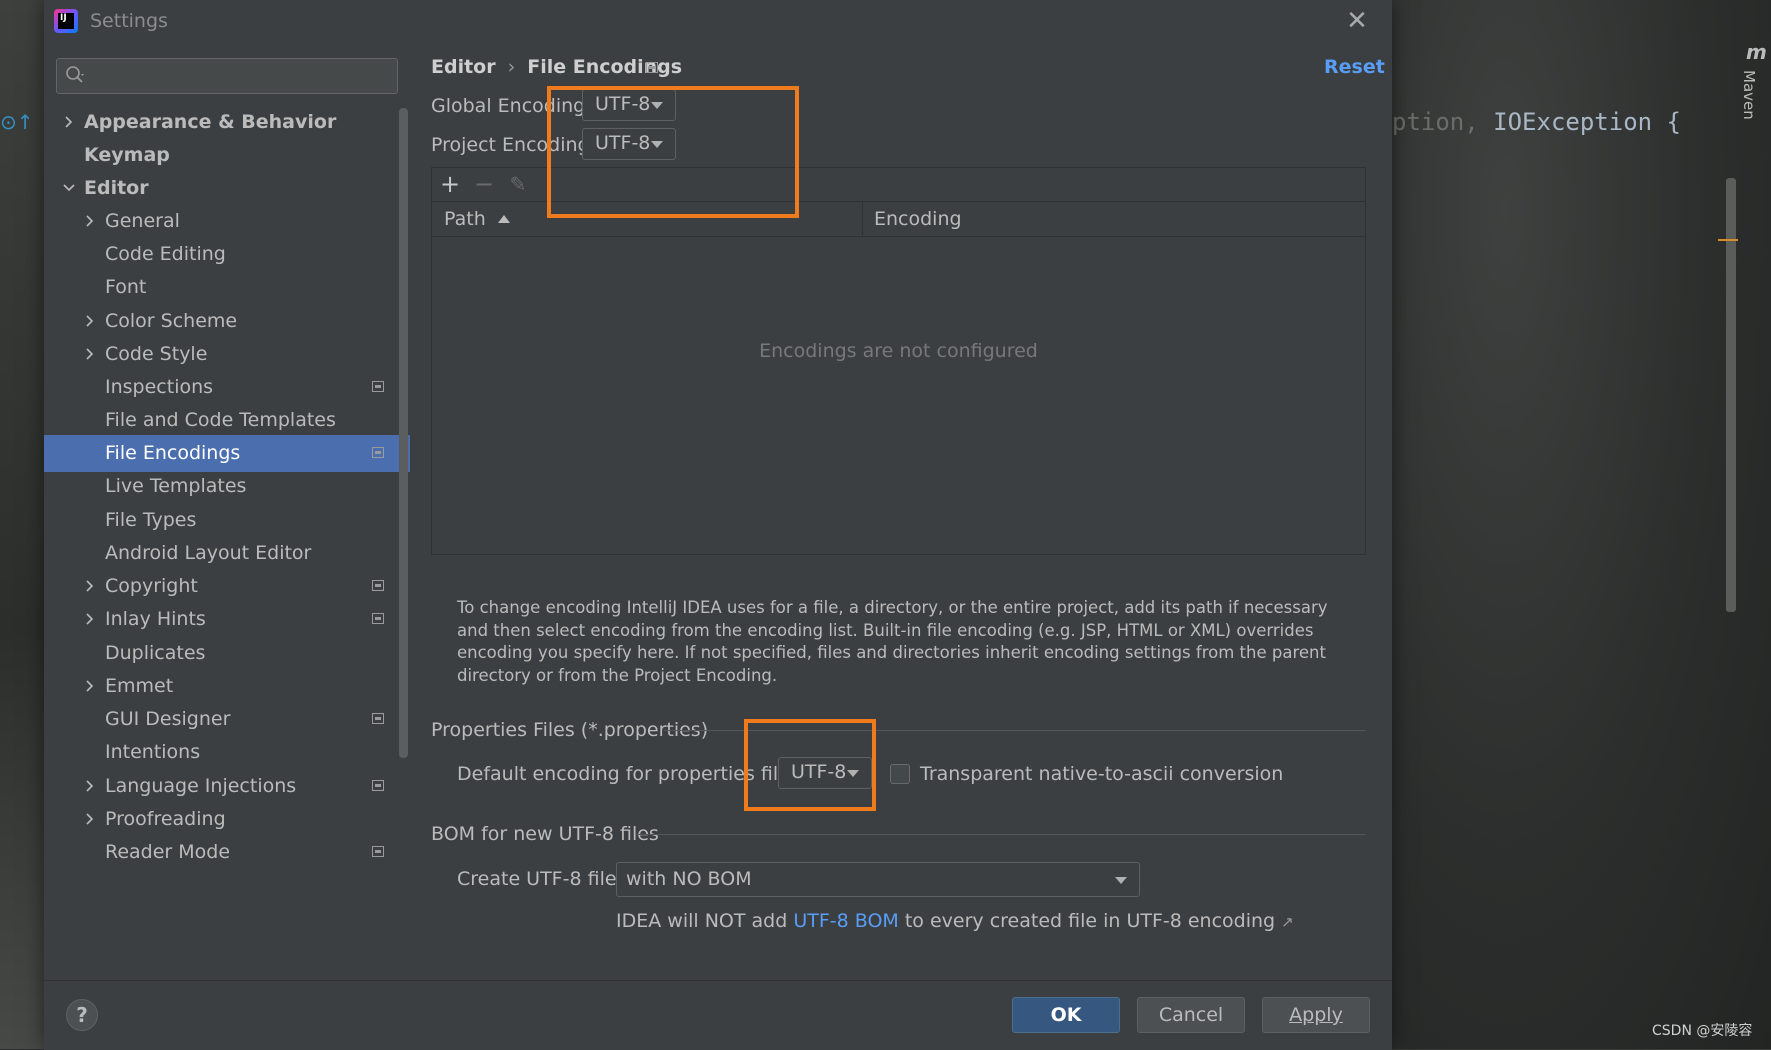 The height and width of the screenshot is (1050, 1771). I want to click on tree-item-editor: Editor, so click(227, 188).